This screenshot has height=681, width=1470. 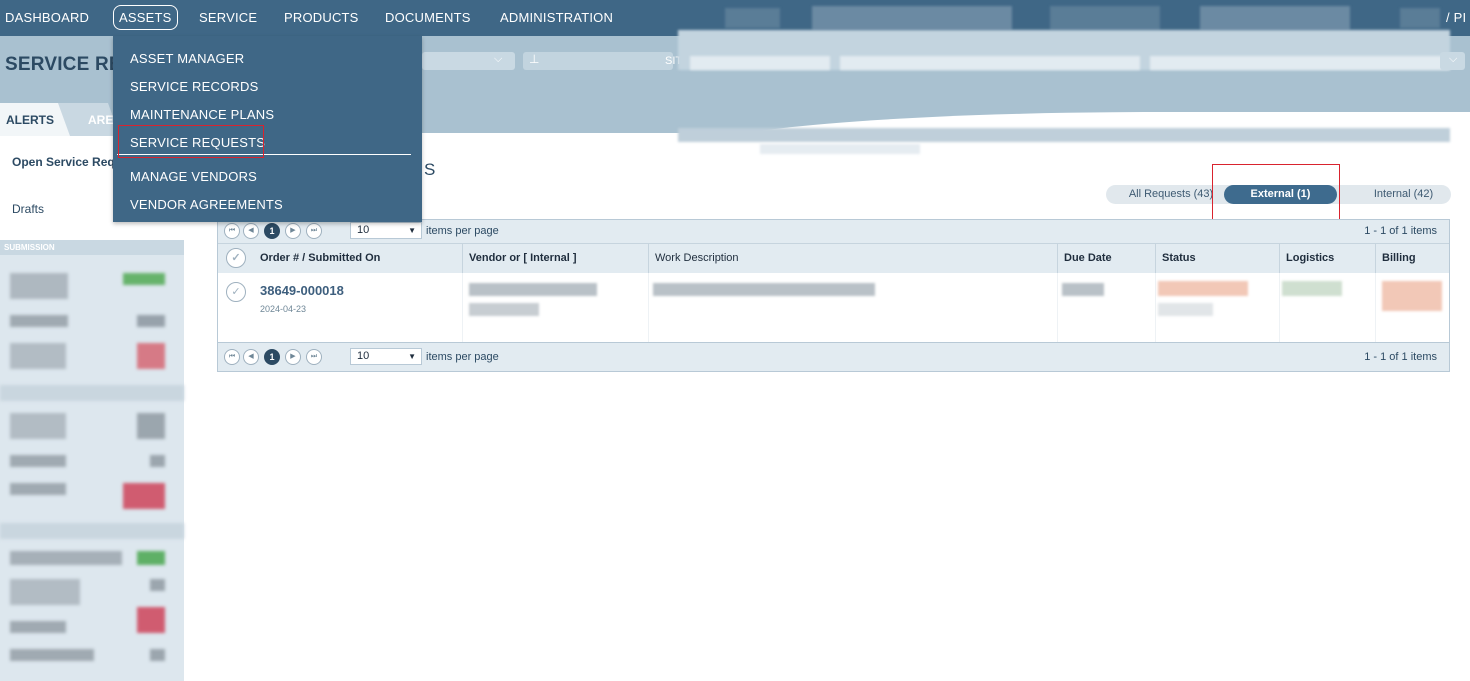 I want to click on table-row: ✓ 38649-000018 2024-04-23, so click(x=833, y=307).